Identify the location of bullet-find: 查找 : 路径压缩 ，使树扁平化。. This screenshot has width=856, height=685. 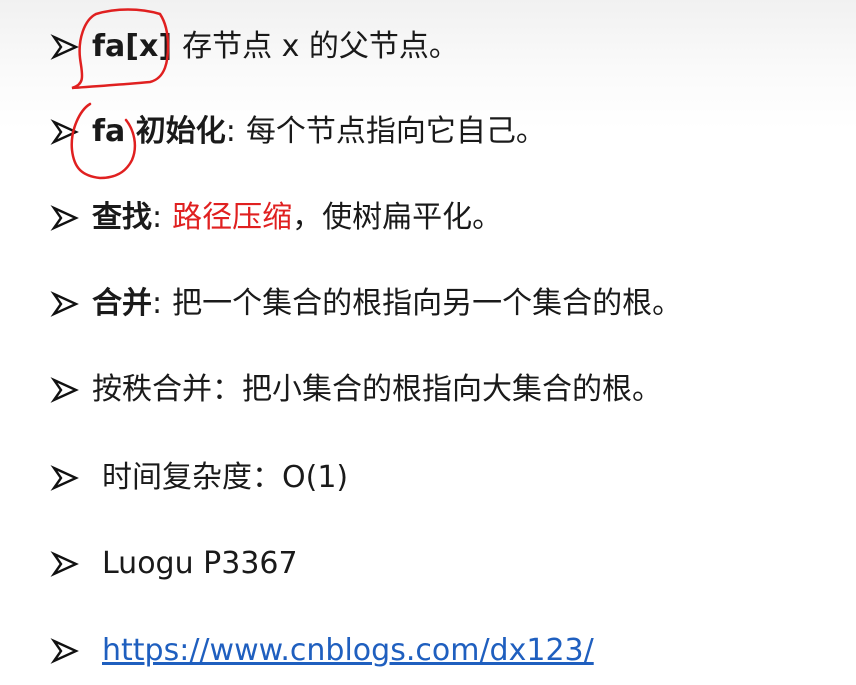
(276, 218).